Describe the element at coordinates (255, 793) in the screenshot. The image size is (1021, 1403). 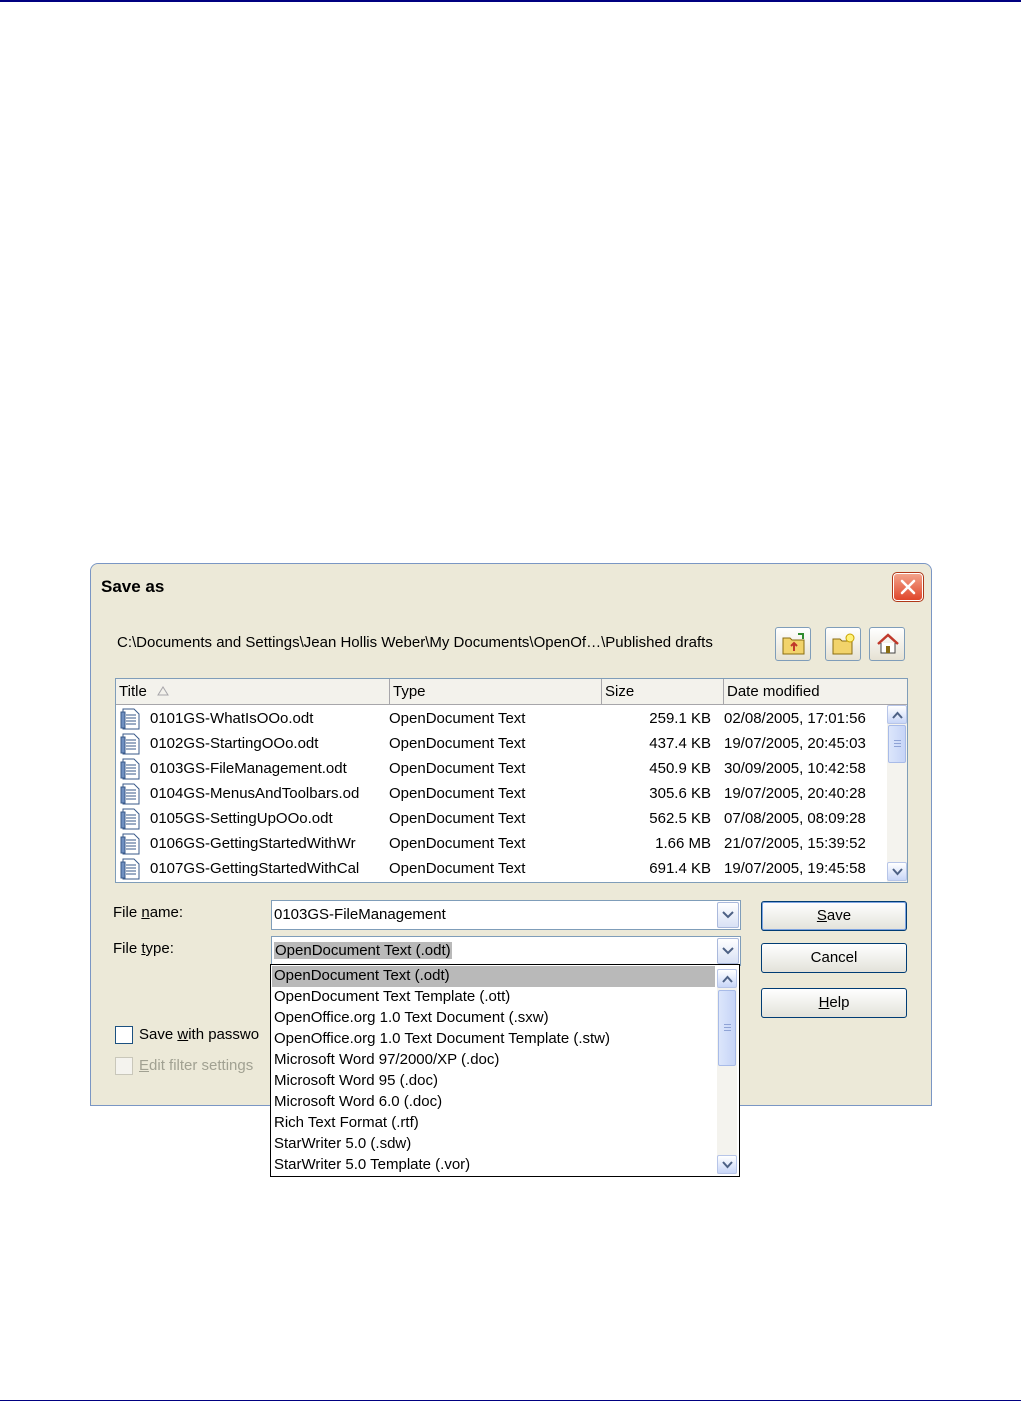
I see `file-title: 0104GS-MenusAndToolbars.od` at that location.